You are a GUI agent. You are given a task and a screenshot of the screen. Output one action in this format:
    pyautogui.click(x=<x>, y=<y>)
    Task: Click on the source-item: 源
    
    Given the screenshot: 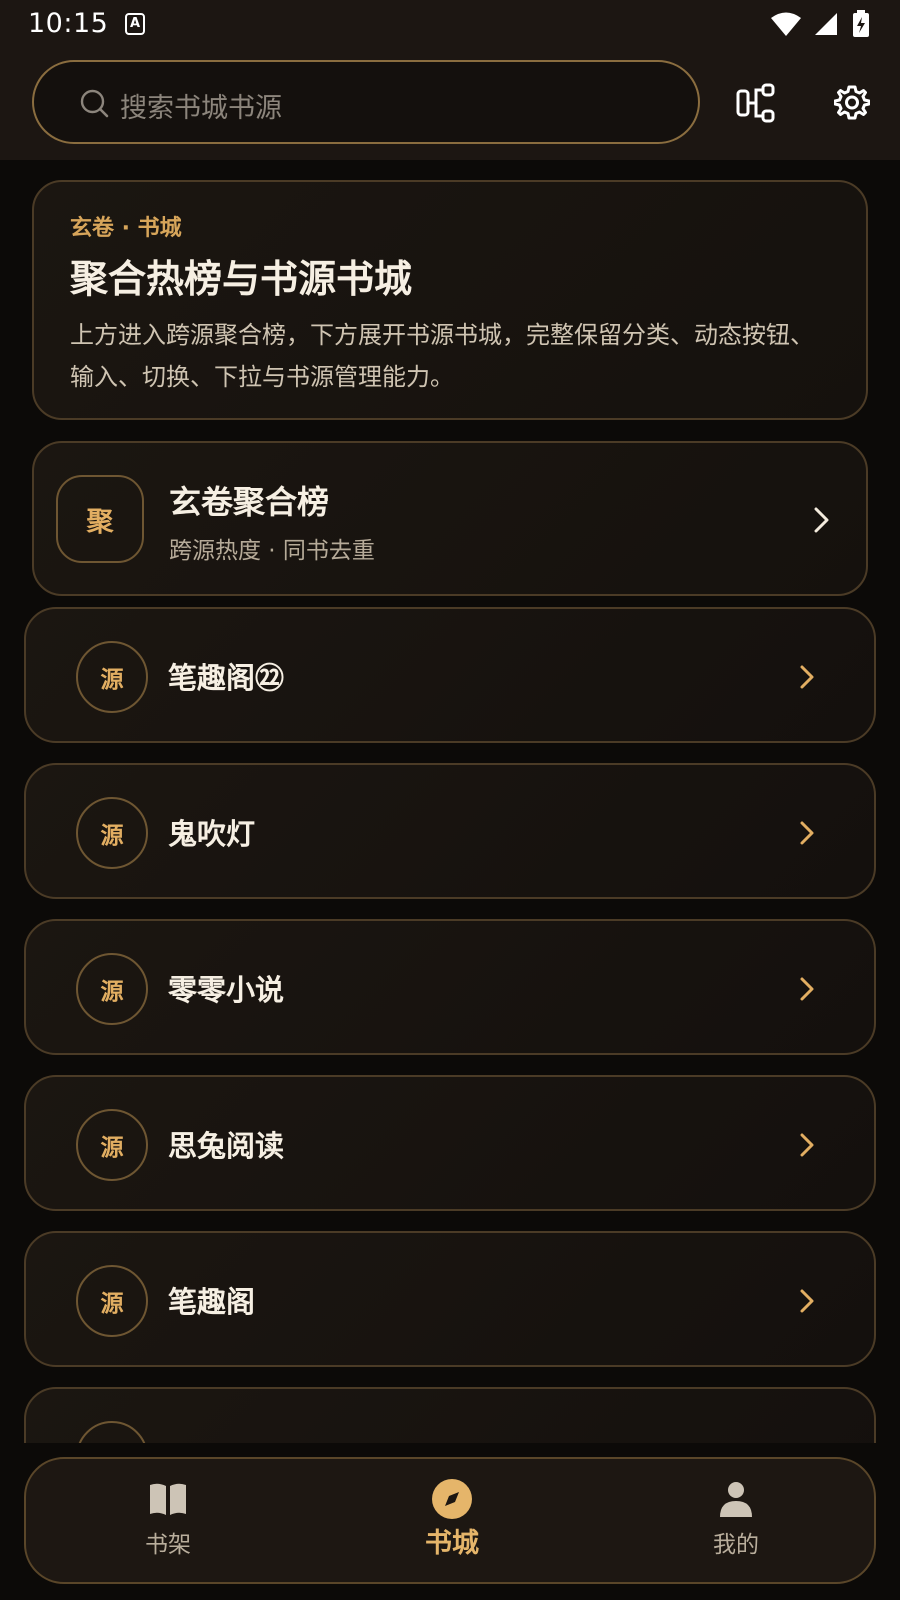 What is the action you would take?
    pyautogui.click(x=450, y=1415)
    